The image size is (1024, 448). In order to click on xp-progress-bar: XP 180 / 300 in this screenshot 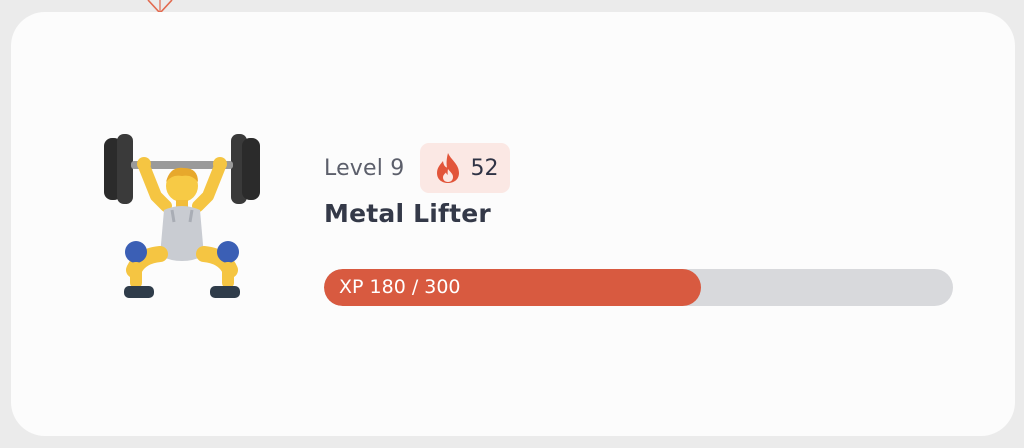, I will do `click(638, 287)`.